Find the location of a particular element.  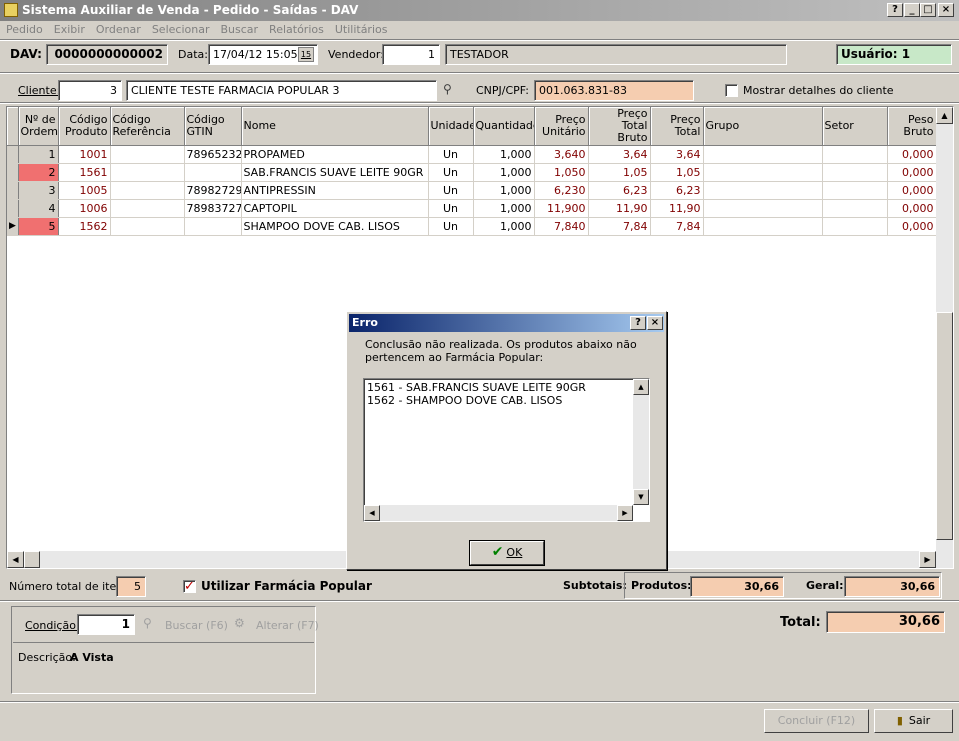

grid-cell-ordem: 2 is located at coordinates (38, 172).